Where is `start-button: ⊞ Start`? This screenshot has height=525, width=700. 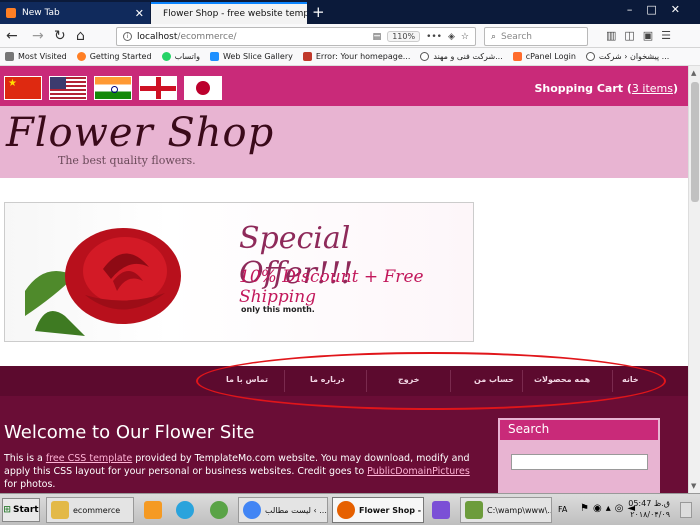 start-button: ⊞ Start is located at coordinates (21, 510).